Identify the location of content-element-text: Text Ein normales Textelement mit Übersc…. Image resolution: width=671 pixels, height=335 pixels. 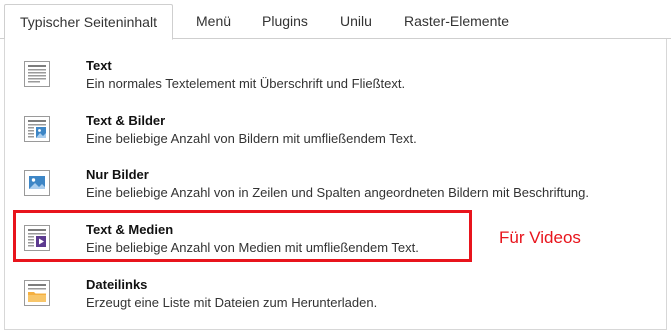
(338, 79).